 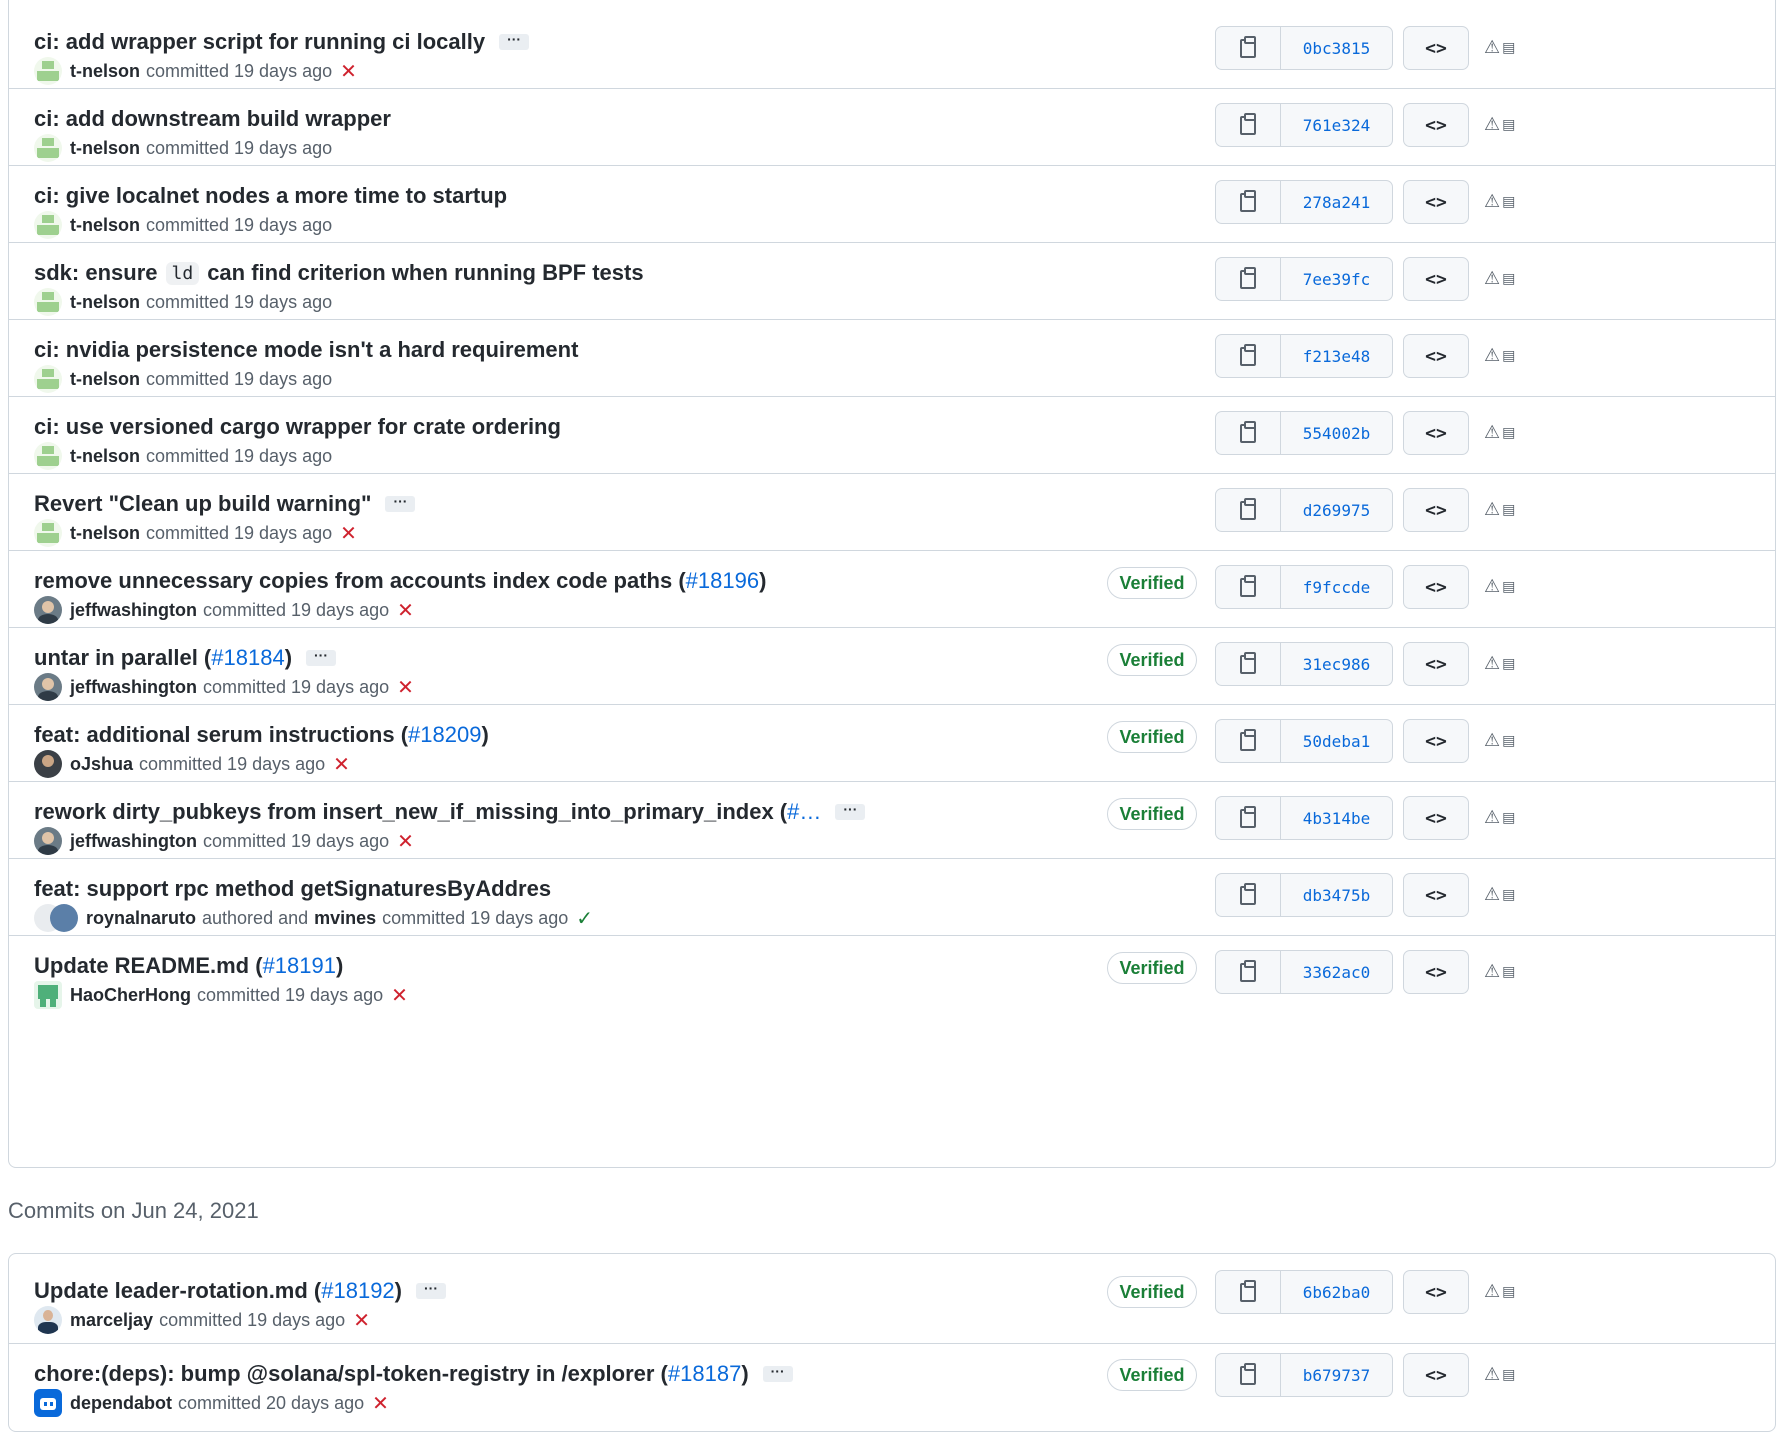 What do you see at coordinates (148, 966) in the screenshot?
I see `commit-title-text: Update README.md (` at bounding box center [148, 966].